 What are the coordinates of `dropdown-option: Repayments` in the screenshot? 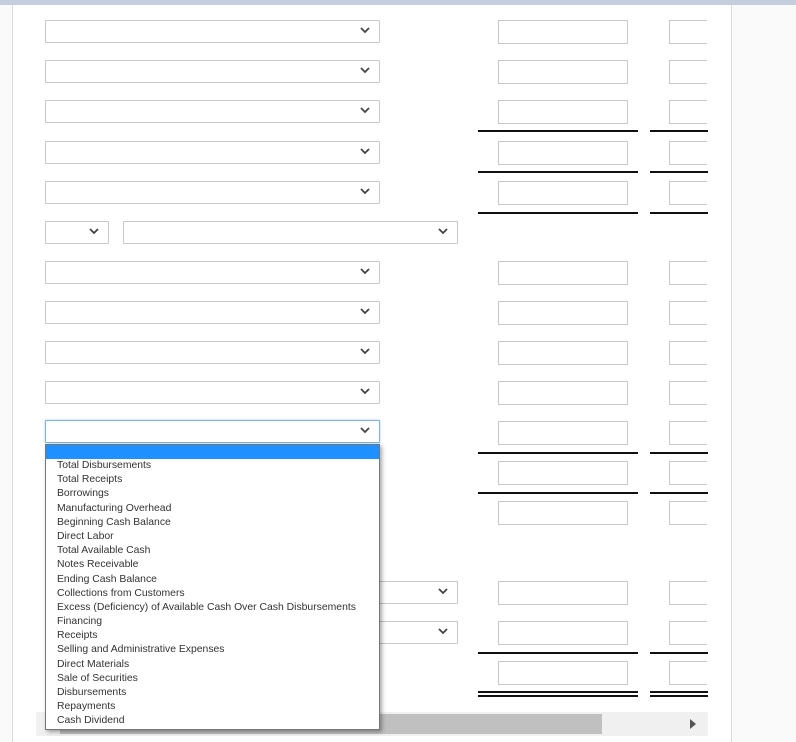 It's located at (212, 707).